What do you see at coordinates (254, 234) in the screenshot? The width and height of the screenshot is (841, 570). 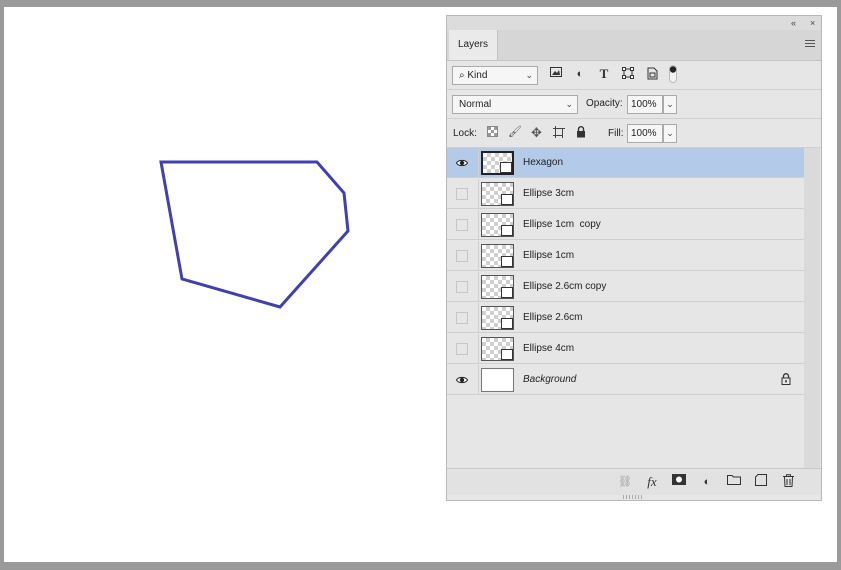 I see `hexagon-shape` at bounding box center [254, 234].